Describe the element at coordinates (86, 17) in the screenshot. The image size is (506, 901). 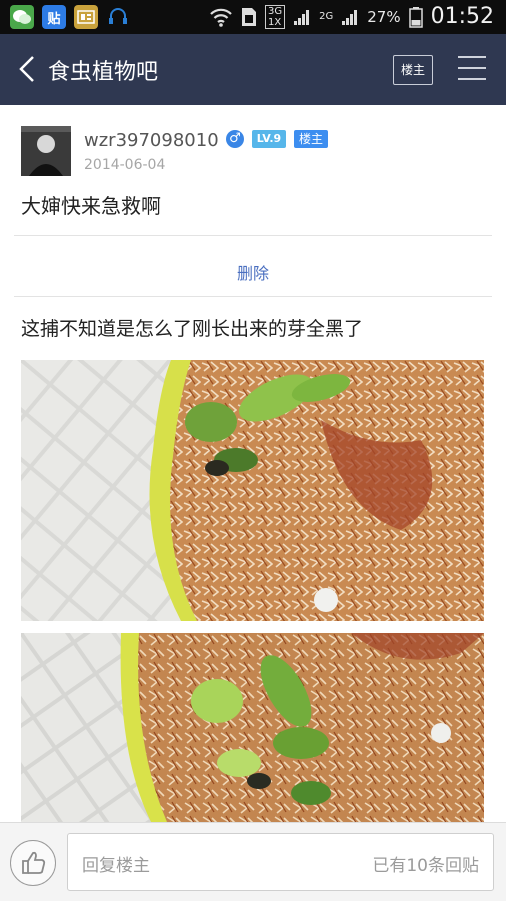
I see `news-icon` at that location.